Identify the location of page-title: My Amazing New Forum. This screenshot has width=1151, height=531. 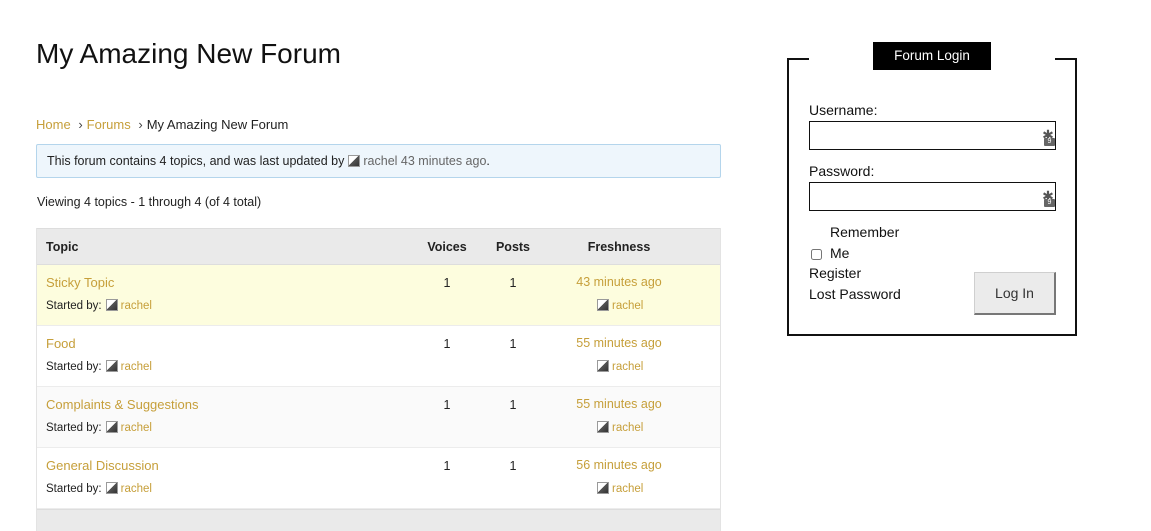
(188, 53).